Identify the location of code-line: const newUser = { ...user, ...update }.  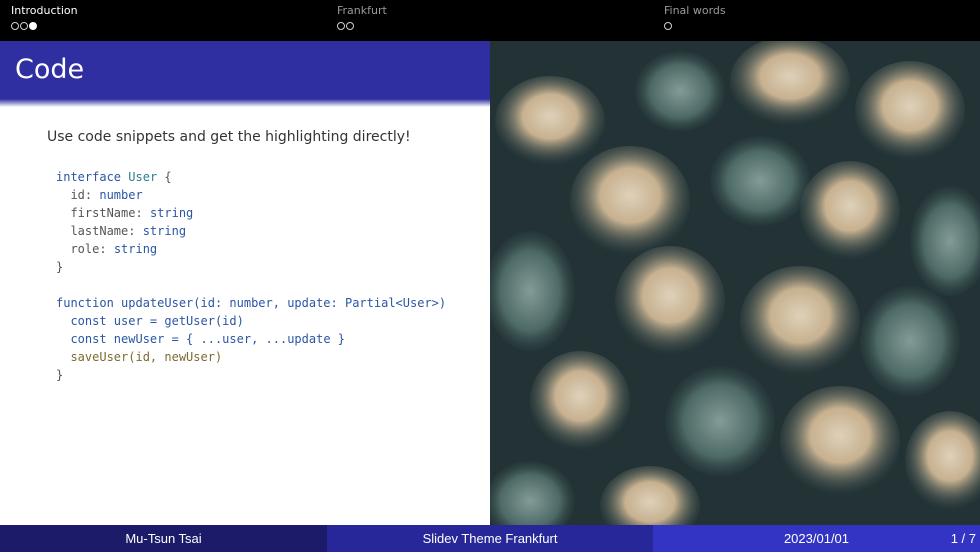
(207, 339).